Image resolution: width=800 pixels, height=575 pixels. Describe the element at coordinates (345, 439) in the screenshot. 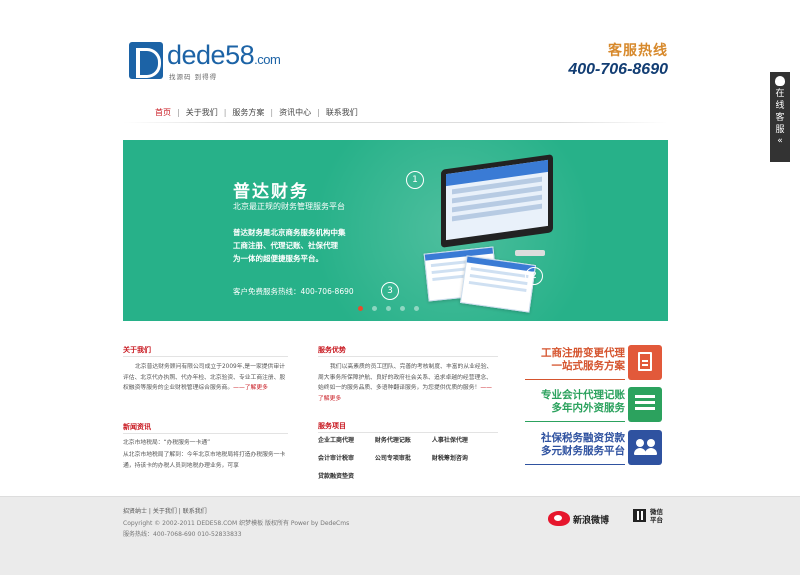

I see `service-item: 企业工商代理` at that location.